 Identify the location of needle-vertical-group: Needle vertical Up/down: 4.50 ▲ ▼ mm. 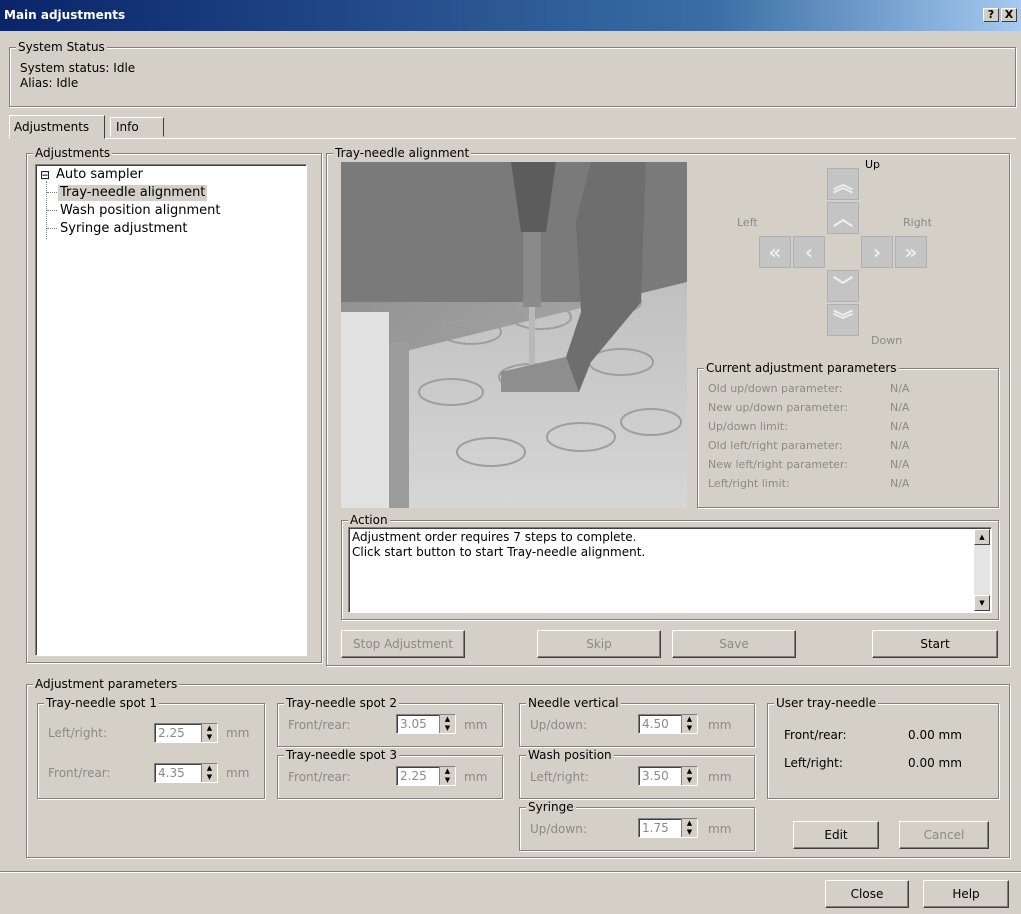
(637, 721).